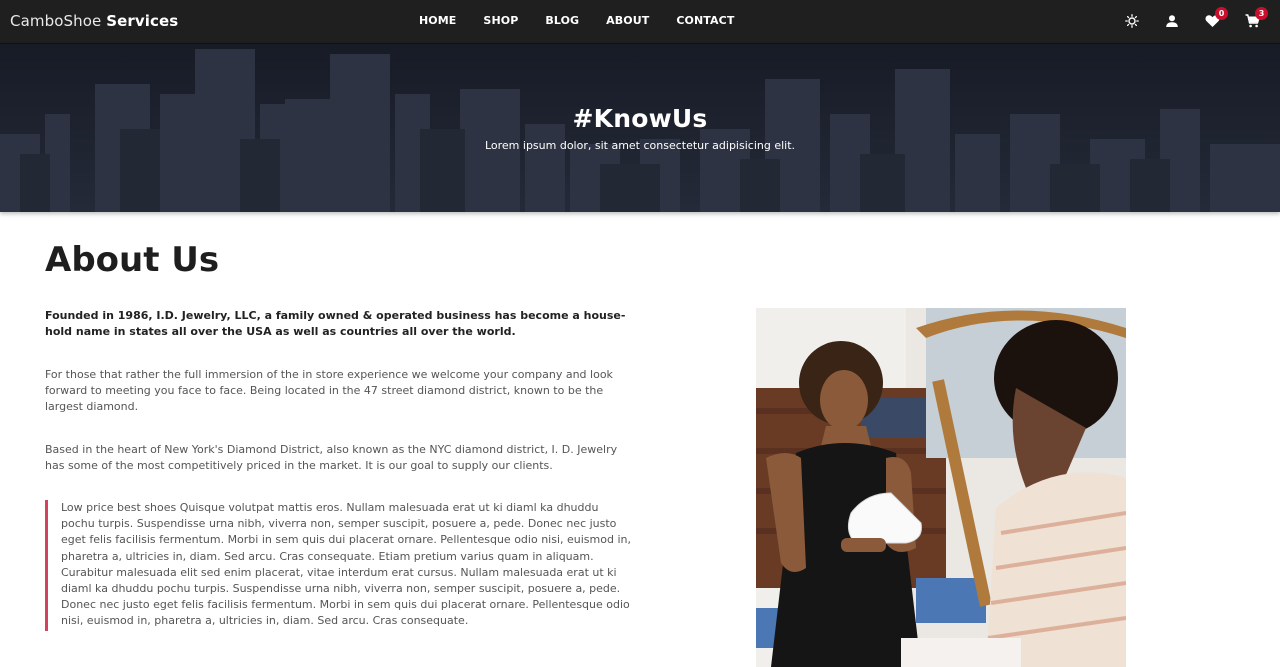 The height and width of the screenshot is (667, 1280). Describe the element at coordinates (705, 20) in the screenshot. I see `nav-contact: CONTACT` at that location.